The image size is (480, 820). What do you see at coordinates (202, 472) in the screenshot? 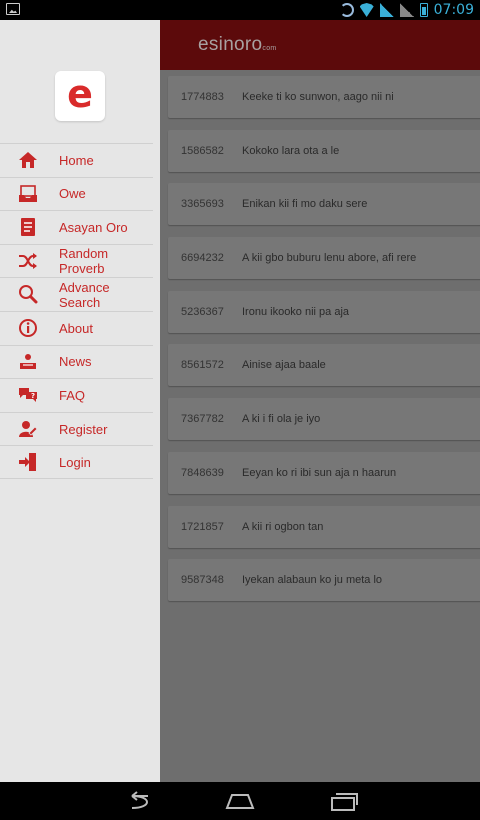
I see `proverb-id: 7848639` at bounding box center [202, 472].